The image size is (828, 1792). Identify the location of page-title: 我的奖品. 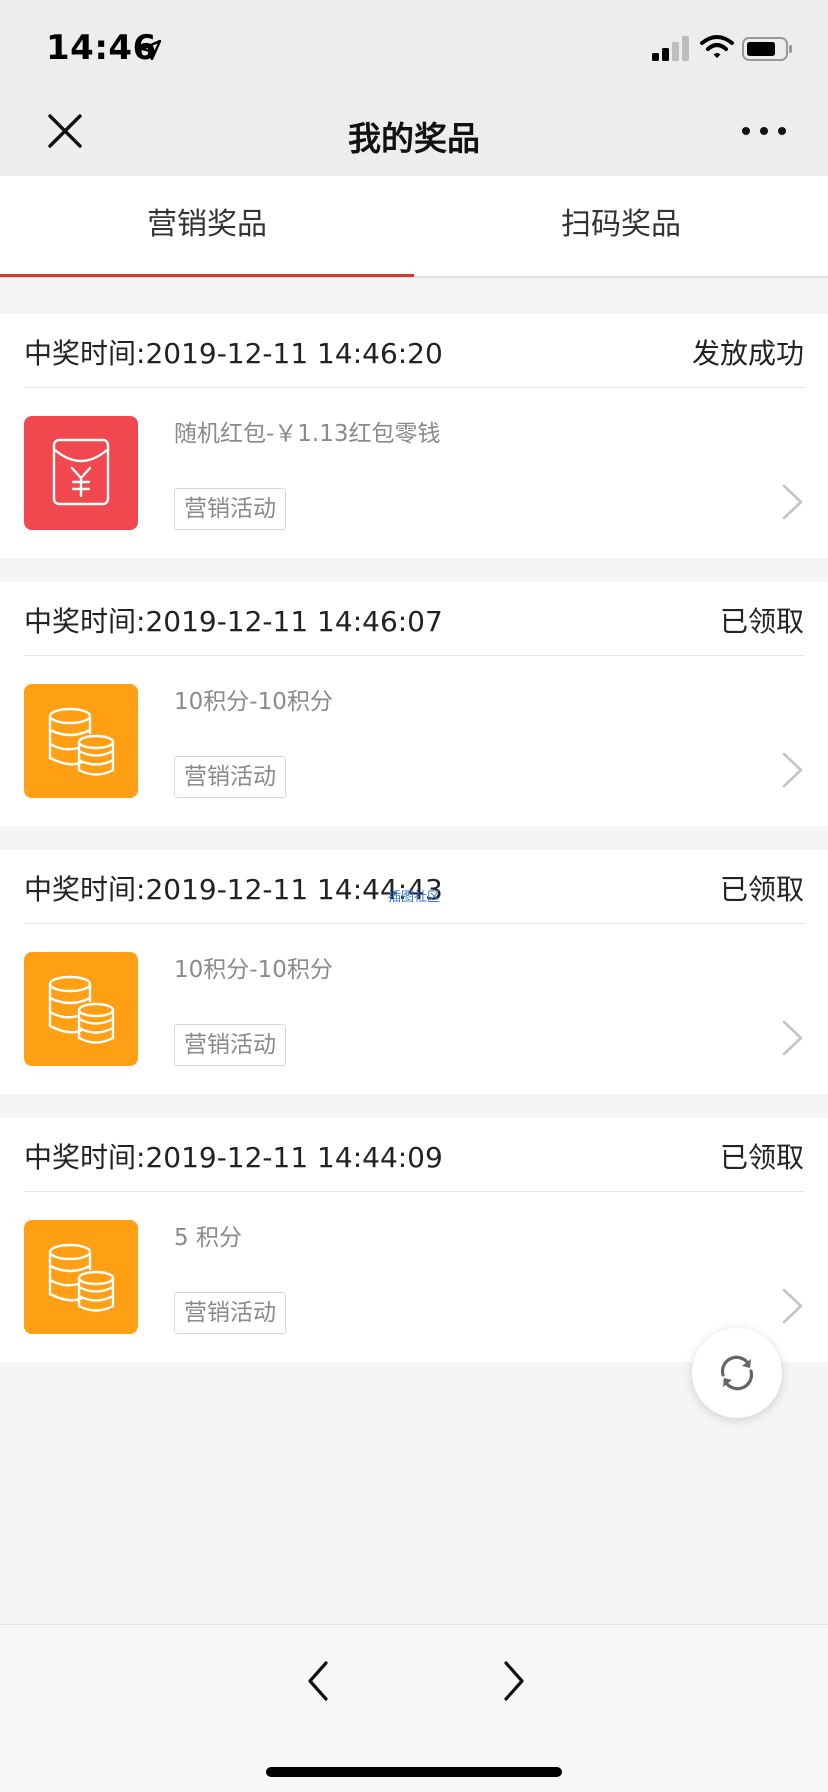
(414, 138).